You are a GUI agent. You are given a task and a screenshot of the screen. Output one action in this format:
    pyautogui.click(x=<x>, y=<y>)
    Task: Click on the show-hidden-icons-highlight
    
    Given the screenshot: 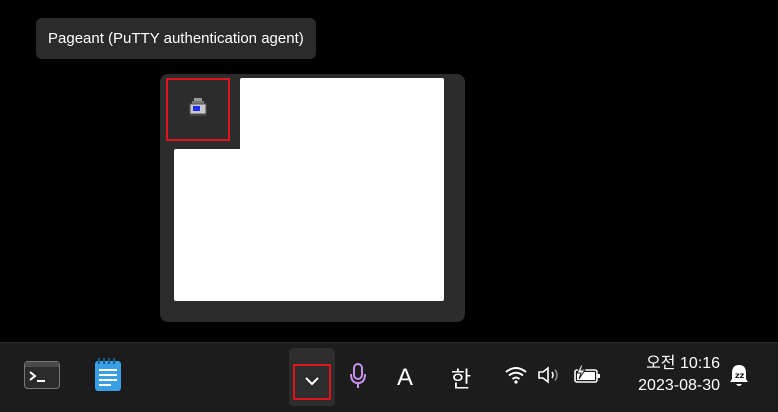 What is the action you would take?
    pyautogui.click(x=312, y=382)
    